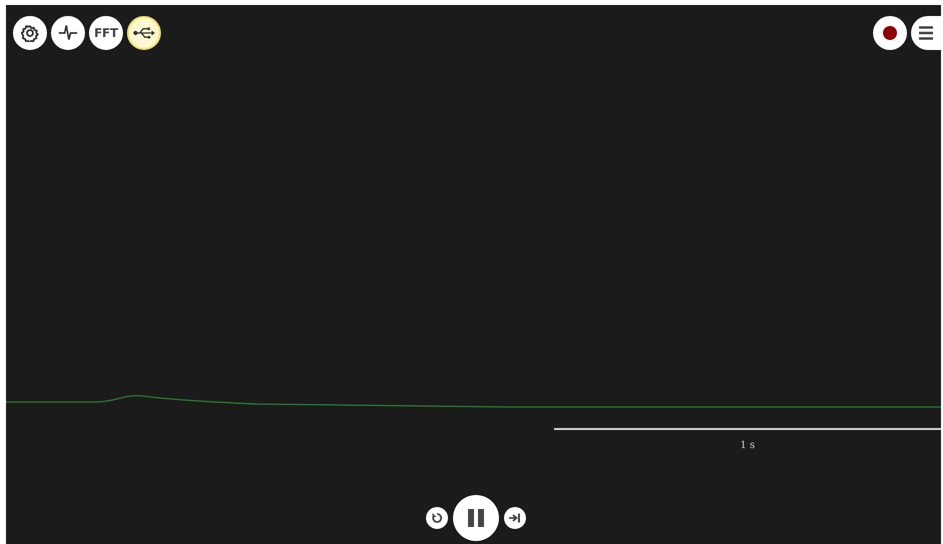 The height and width of the screenshot is (544, 943). I want to click on settings-icon, so click(30, 33).